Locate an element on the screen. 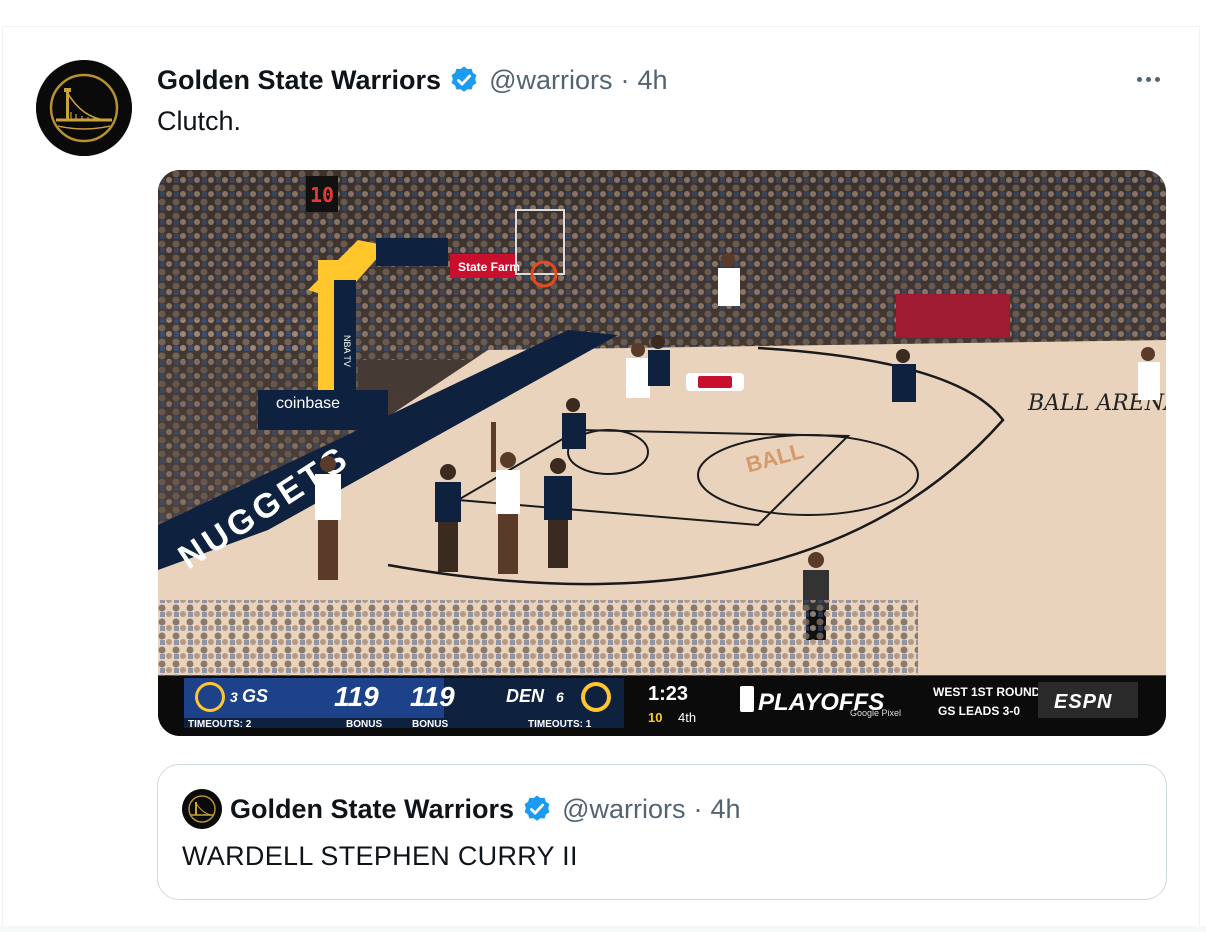  shot-clock: 10 is located at coordinates (655, 717).